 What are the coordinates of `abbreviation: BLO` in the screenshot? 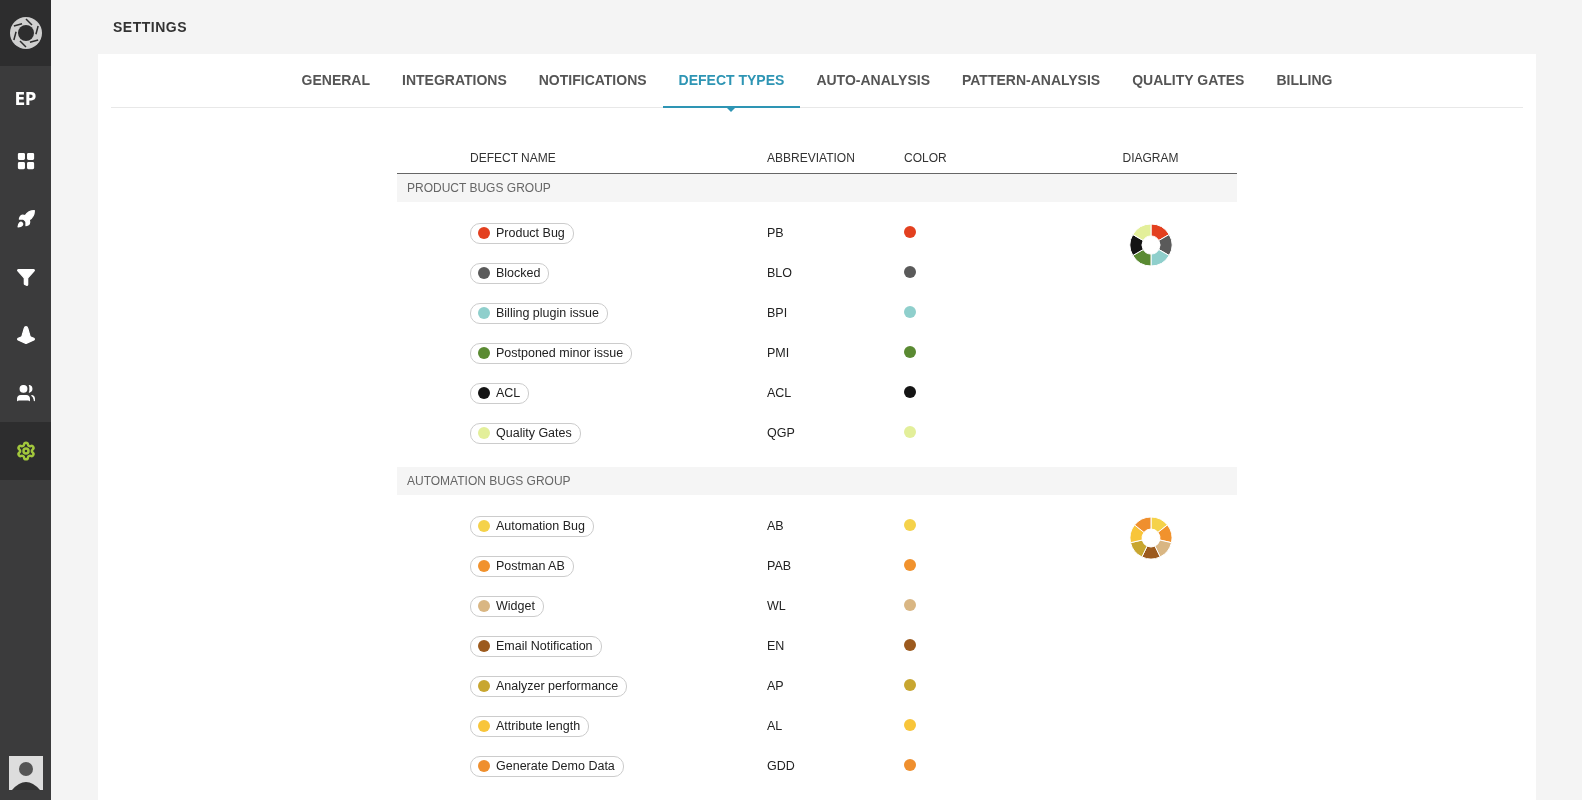 It's located at (780, 273).